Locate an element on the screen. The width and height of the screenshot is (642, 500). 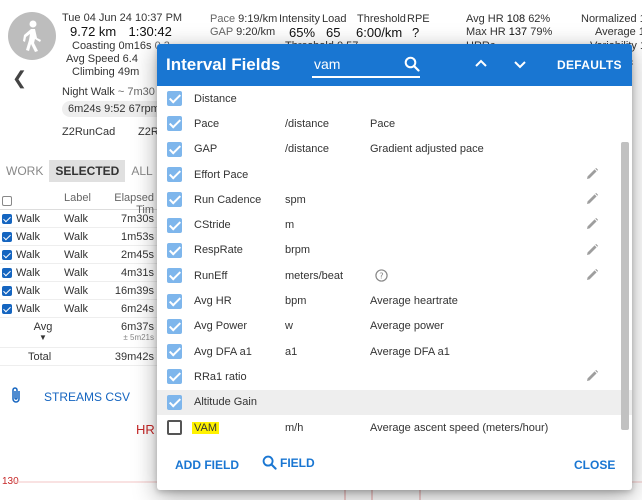
defaults-button: DEFAULTS is located at coordinates (589, 65).